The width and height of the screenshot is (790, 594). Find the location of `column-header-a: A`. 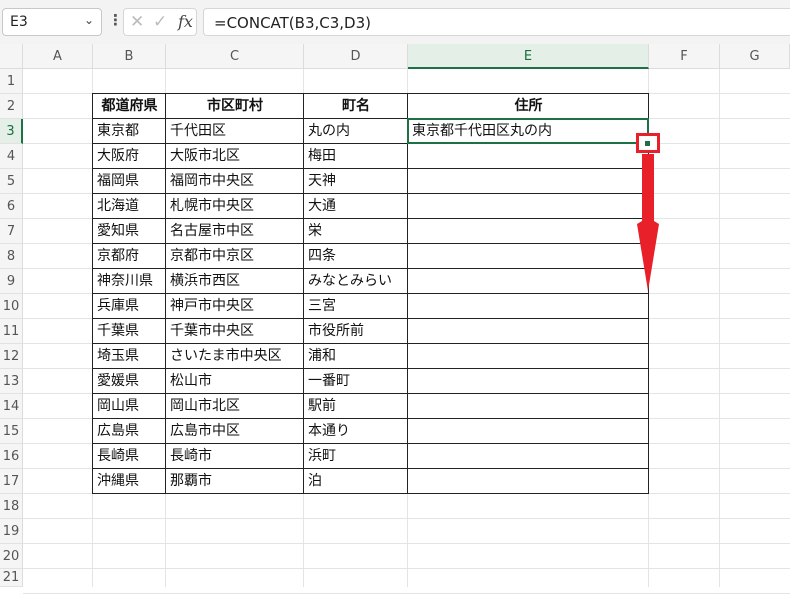

column-header-a: A is located at coordinates (58, 56).